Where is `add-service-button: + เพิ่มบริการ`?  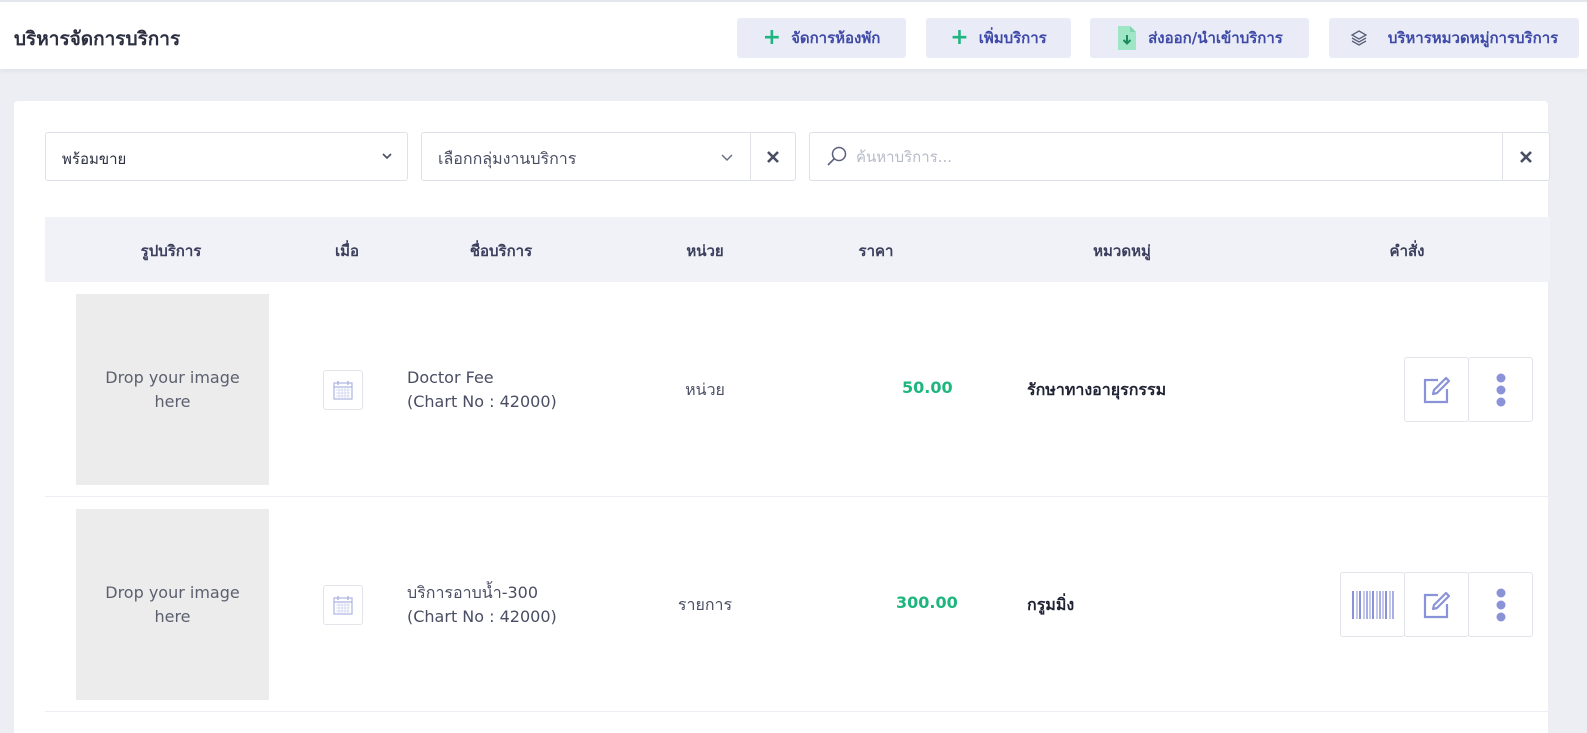 add-service-button: + เพิ่มบริการ is located at coordinates (998, 38).